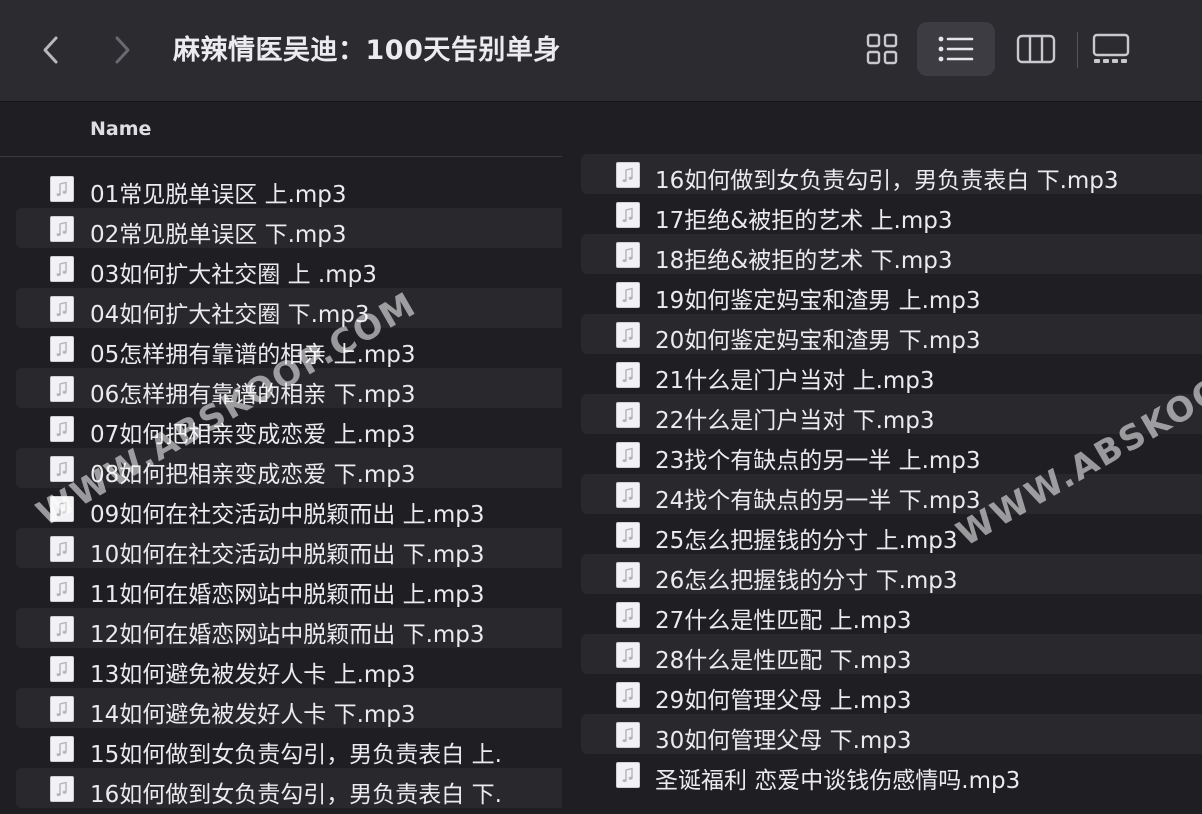 The height and width of the screenshot is (814, 1202). What do you see at coordinates (783, 701) in the screenshot?
I see `file-name: 29如何管理父母 上.mp3` at bounding box center [783, 701].